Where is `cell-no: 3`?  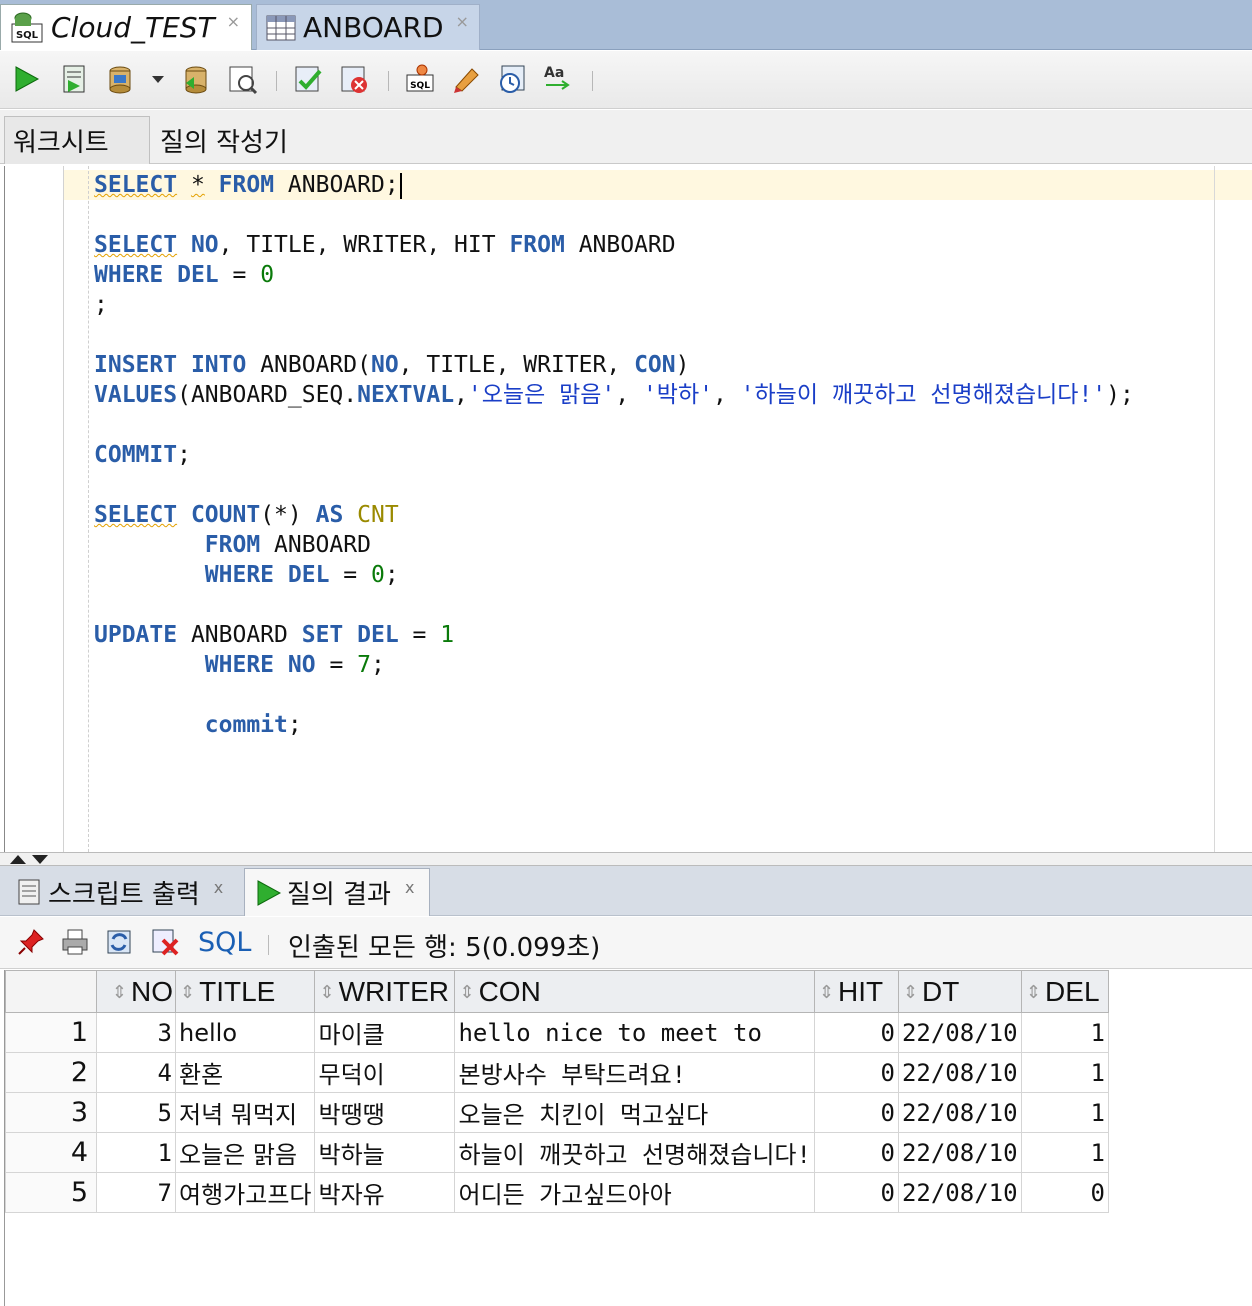
cell-no: 3 is located at coordinates (136, 1032).